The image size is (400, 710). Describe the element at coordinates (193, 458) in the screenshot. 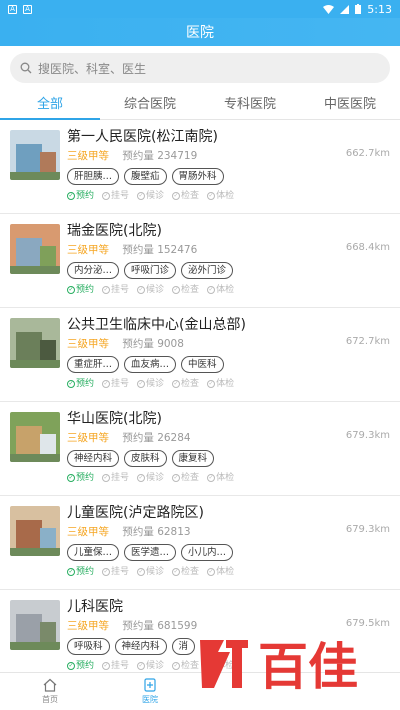

I see `department-tag: 康复科` at that location.